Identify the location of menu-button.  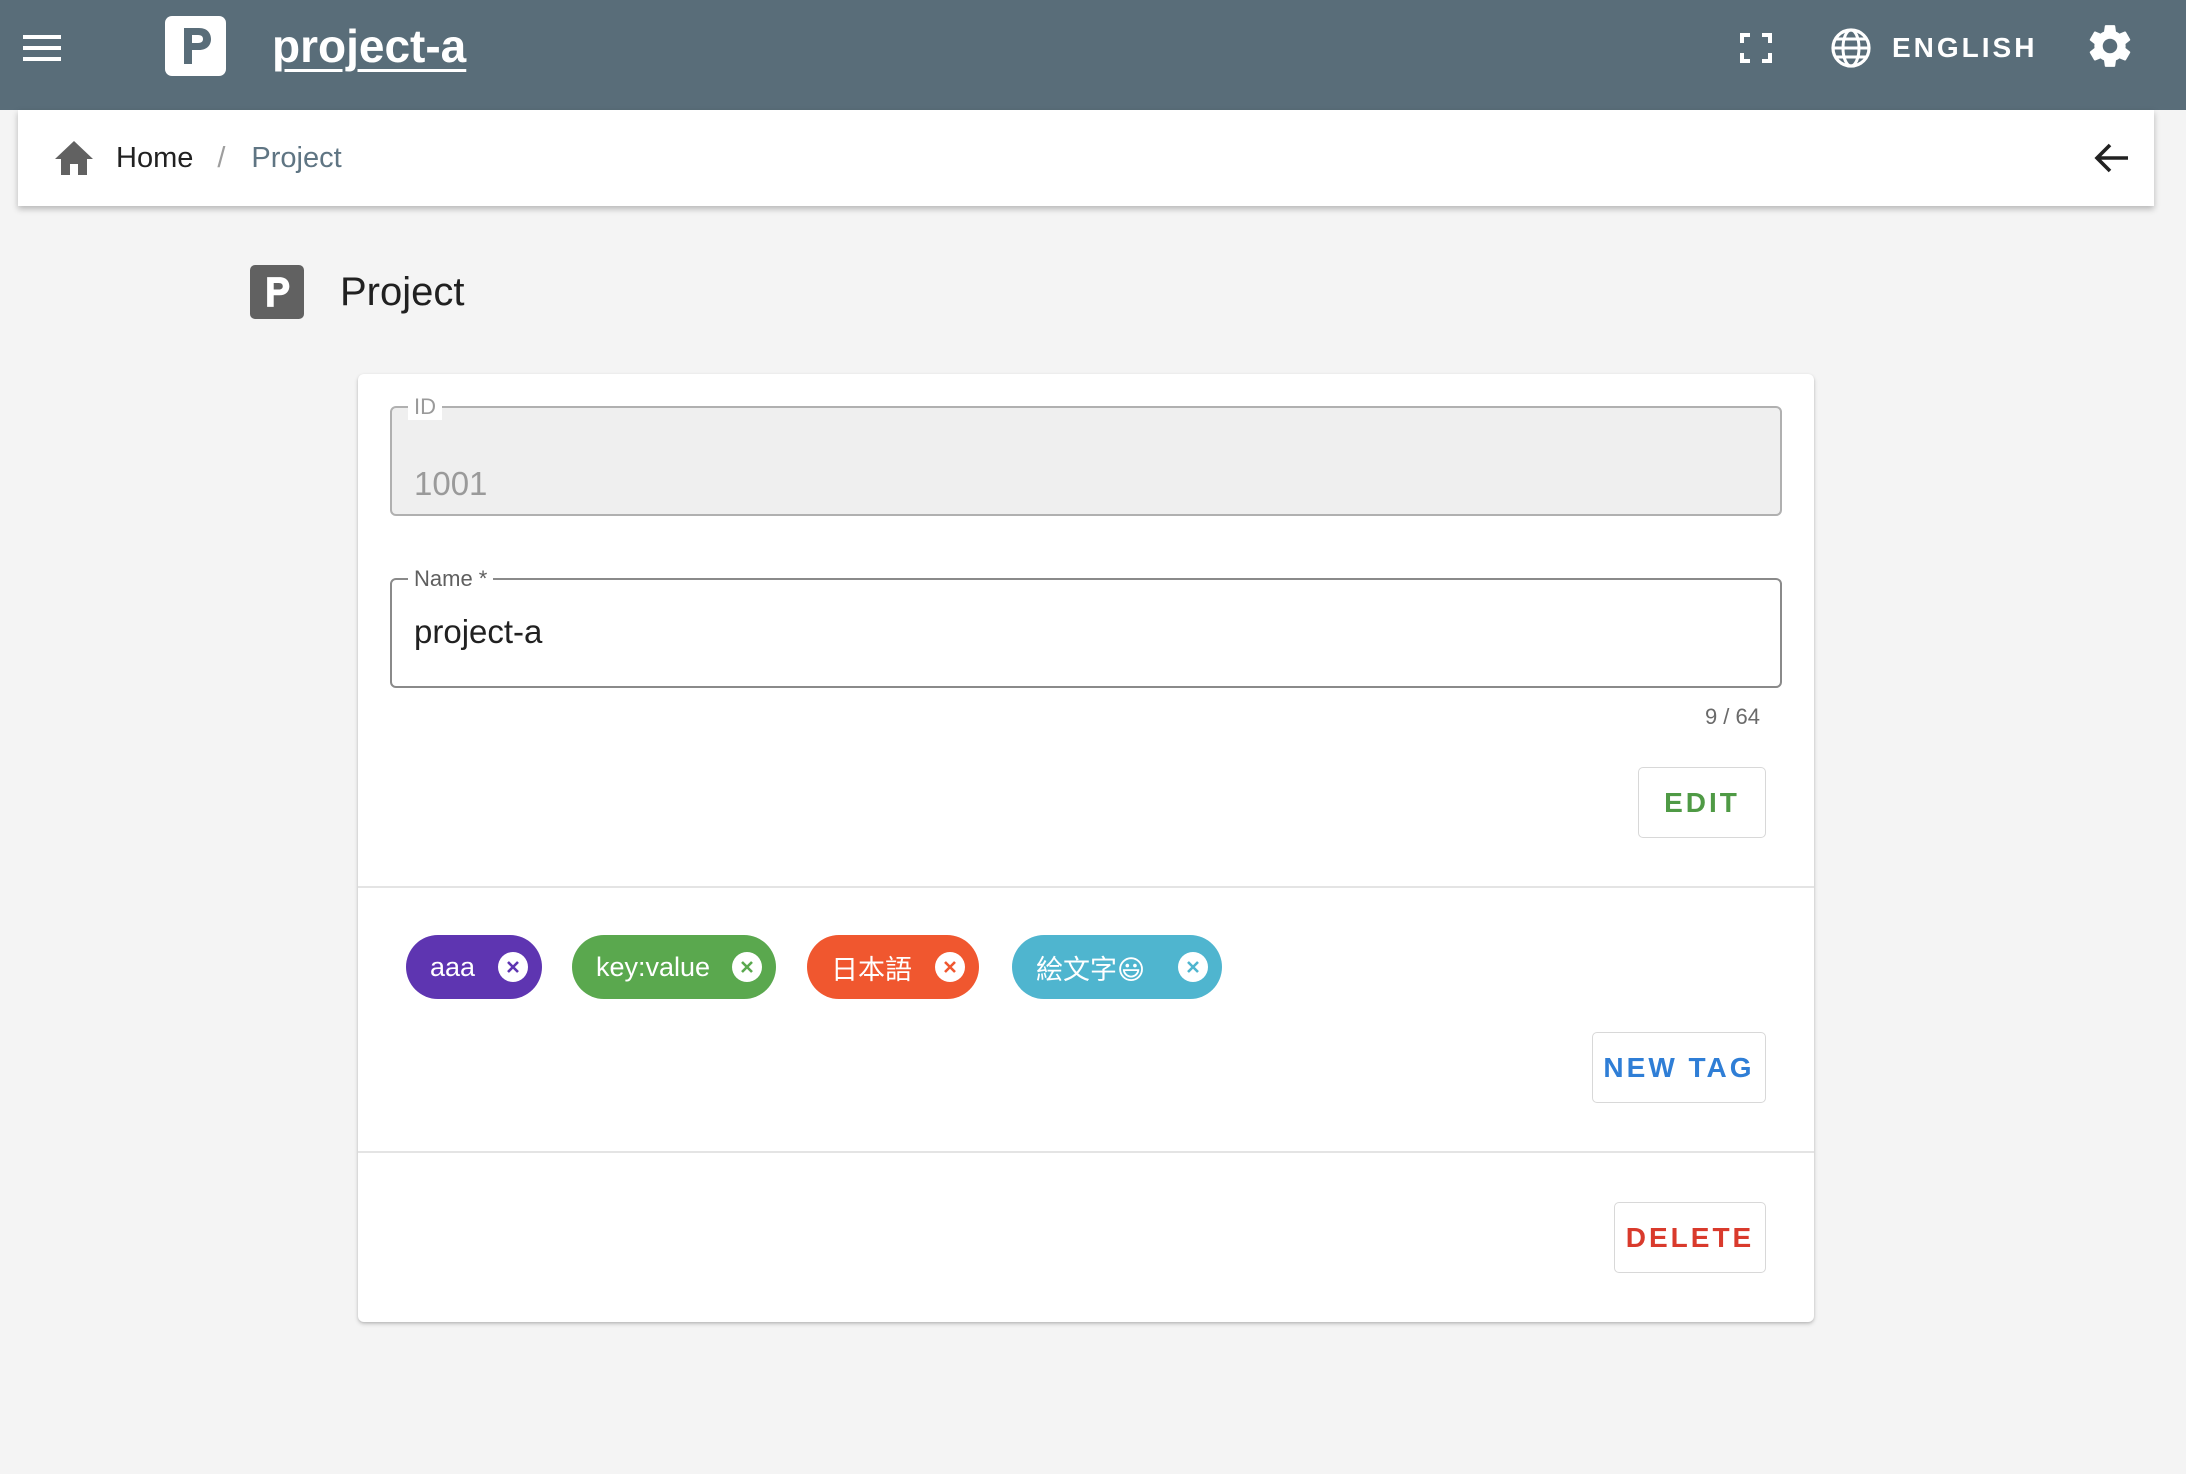
(42, 48).